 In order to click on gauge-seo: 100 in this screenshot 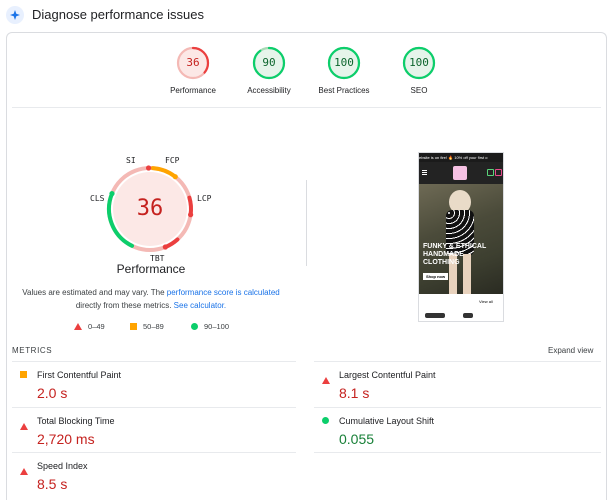, I will do `click(419, 63)`.